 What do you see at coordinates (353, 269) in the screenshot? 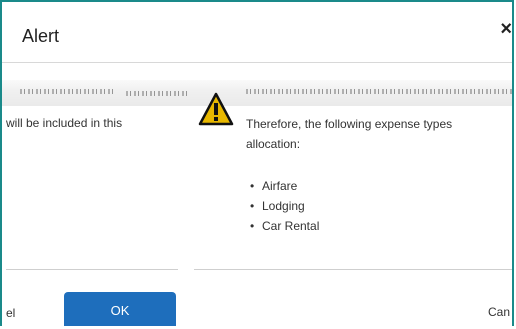
I see `footer-divider` at bounding box center [353, 269].